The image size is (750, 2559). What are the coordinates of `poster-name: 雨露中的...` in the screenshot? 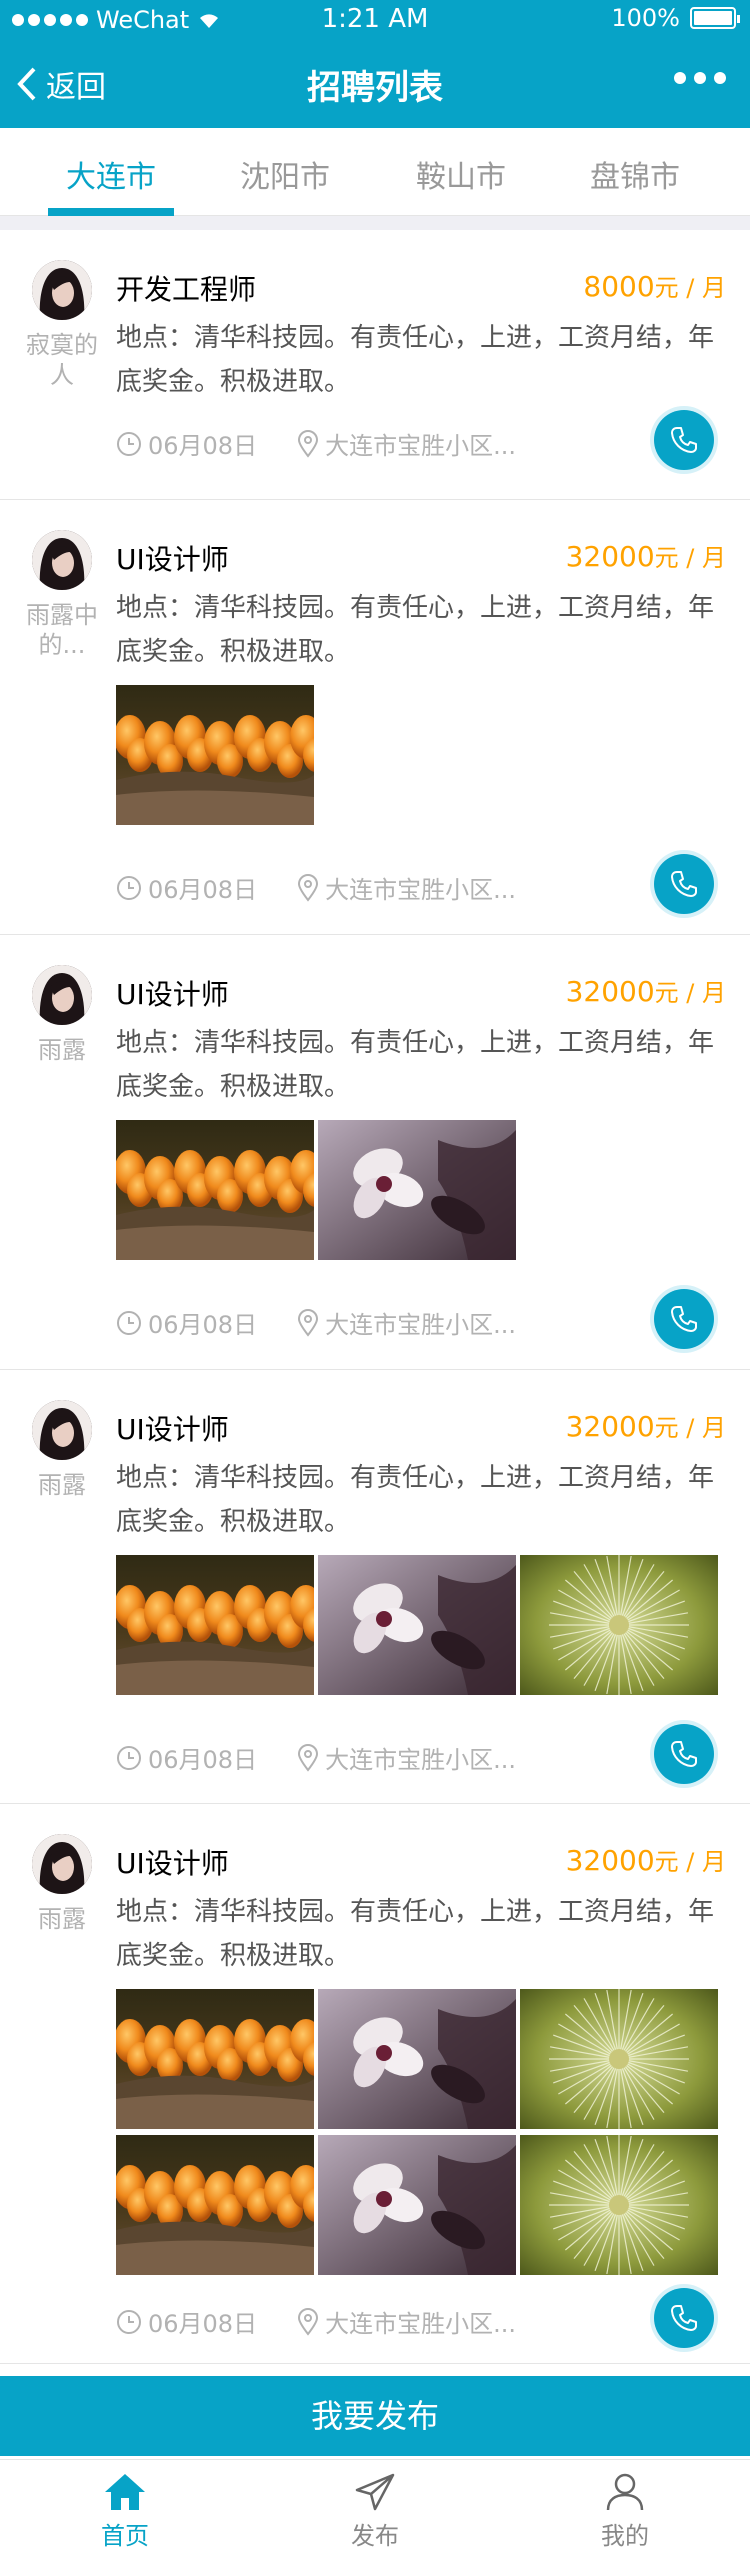 It's located at (62, 630).